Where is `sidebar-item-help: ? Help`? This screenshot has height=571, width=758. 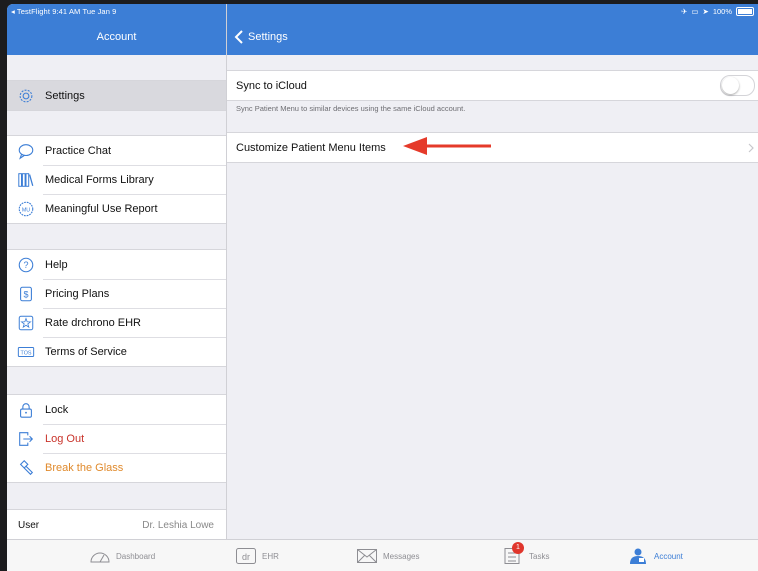 sidebar-item-help: ? Help is located at coordinates (116, 264).